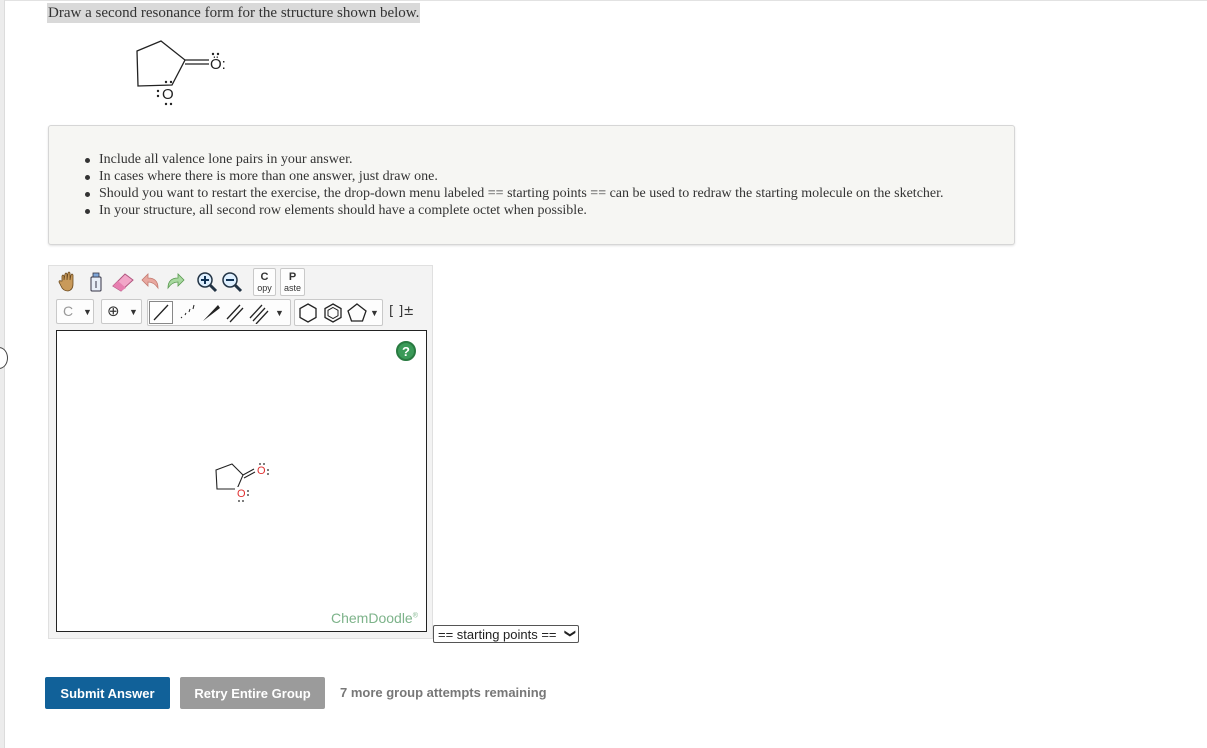  What do you see at coordinates (175, 282) in the screenshot?
I see `redo-icon` at bounding box center [175, 282].